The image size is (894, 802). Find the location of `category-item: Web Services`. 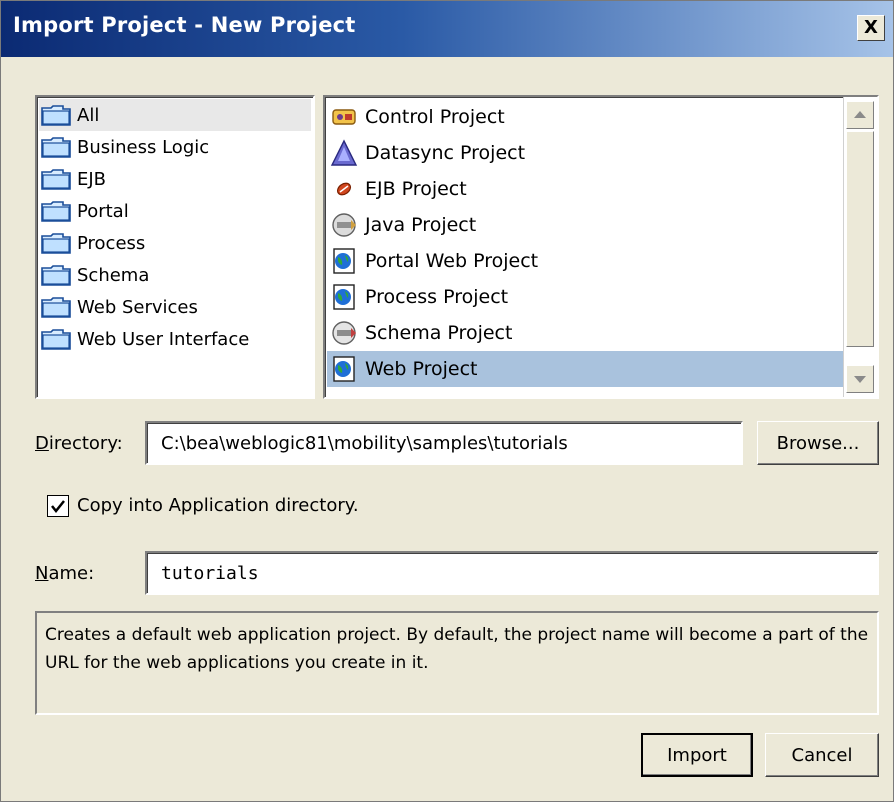

category-item: Web Services is located at coordinates (175, 307).